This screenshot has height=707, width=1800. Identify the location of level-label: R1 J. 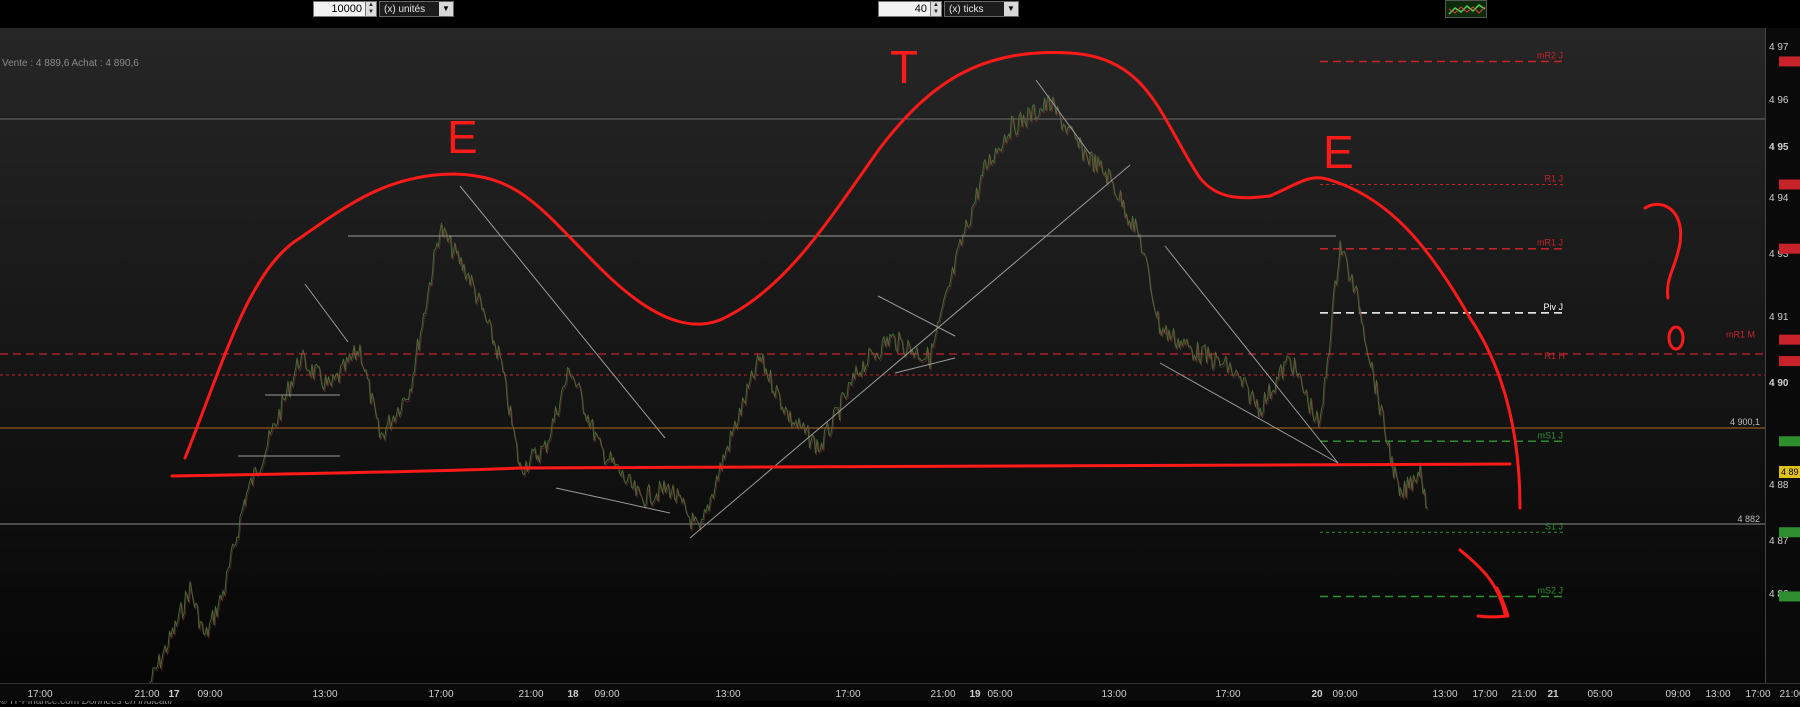
(1553, 179).